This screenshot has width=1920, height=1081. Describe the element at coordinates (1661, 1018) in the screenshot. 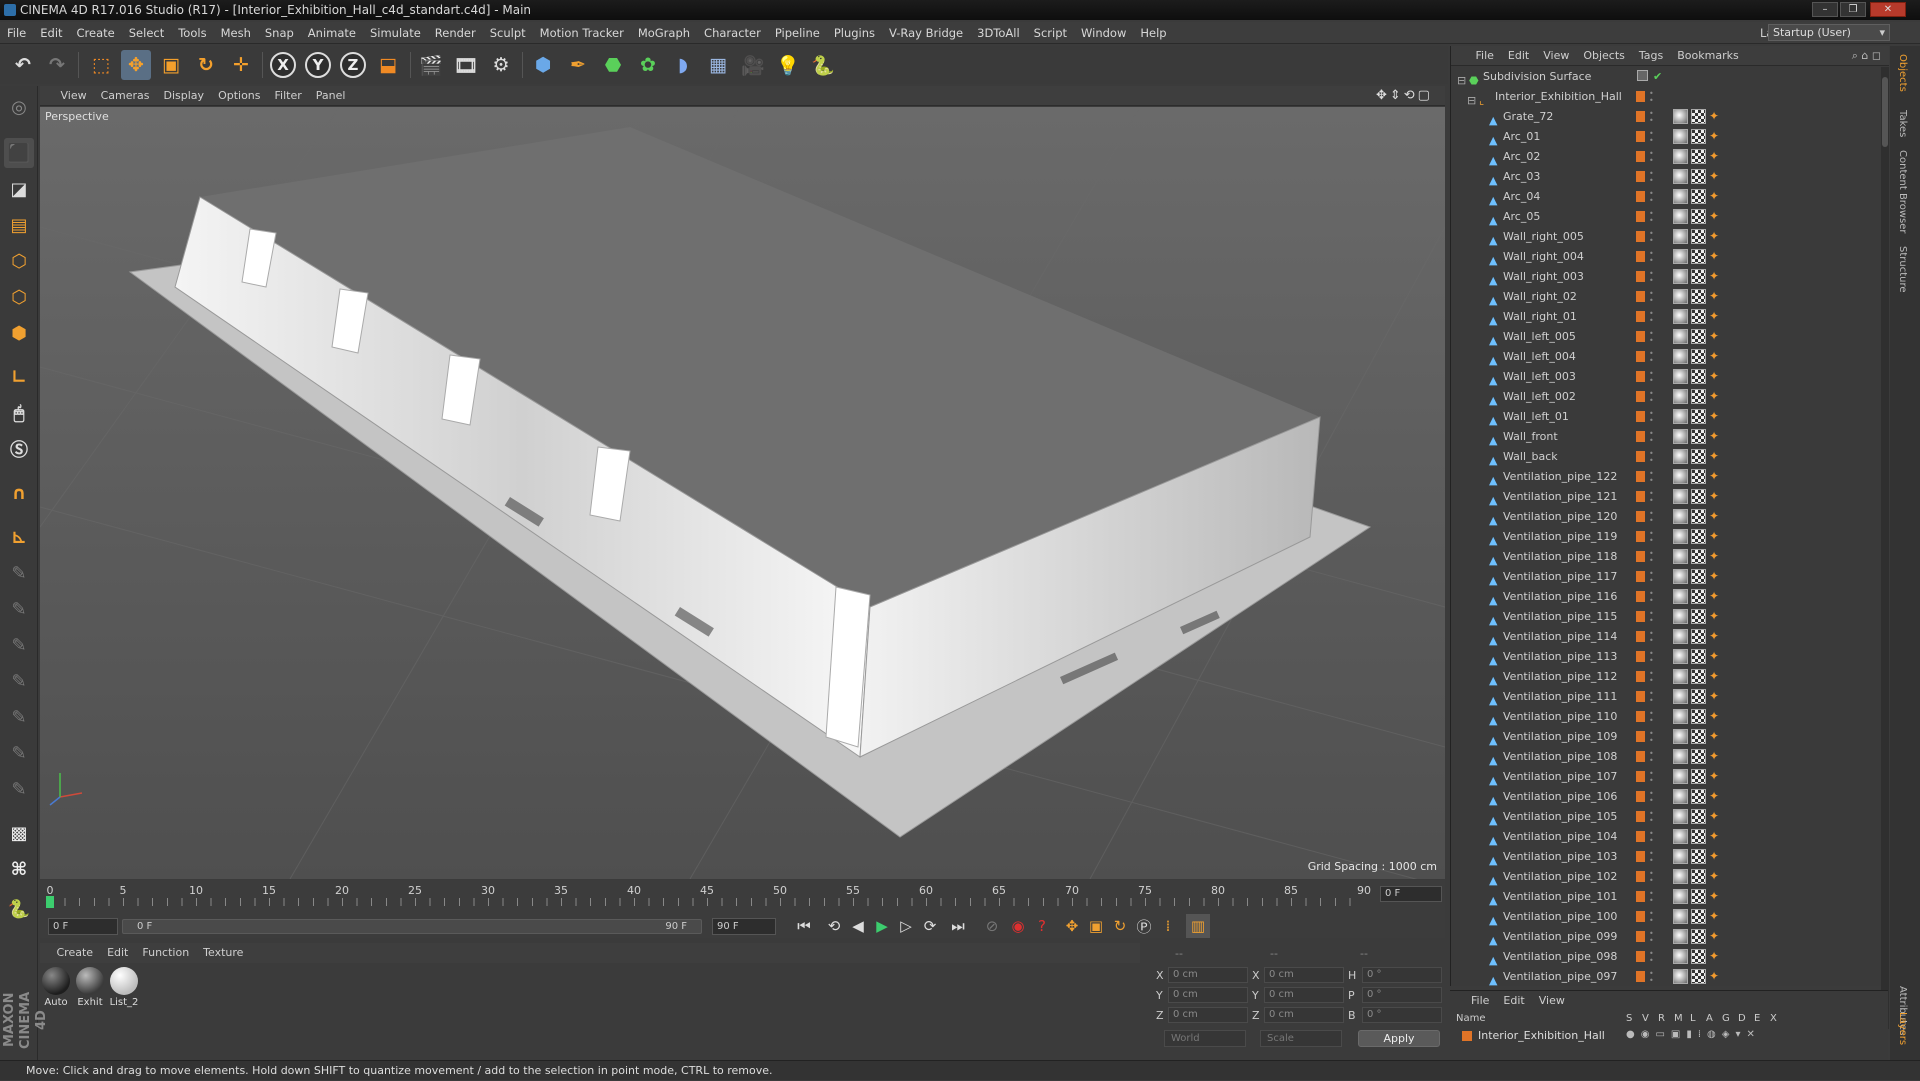

I see `layer-col-render: R` at that location.